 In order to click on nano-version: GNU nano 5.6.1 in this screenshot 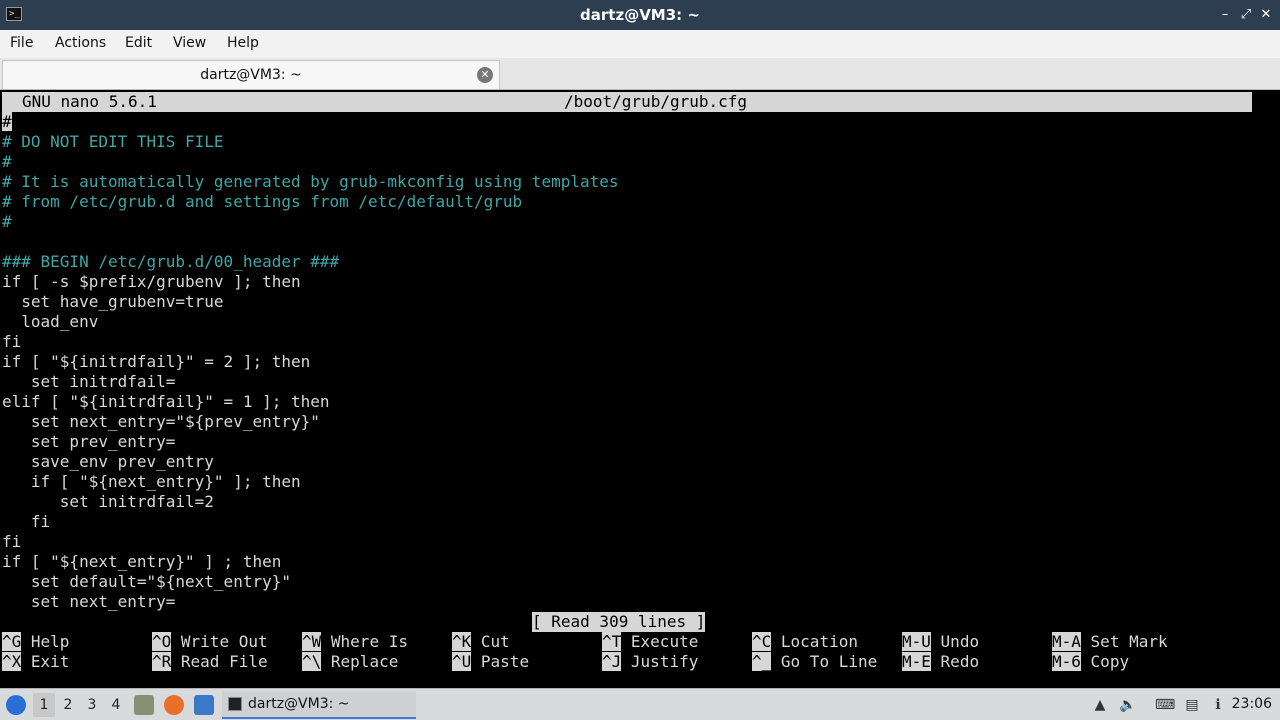, I will do `click(89, 101)`.